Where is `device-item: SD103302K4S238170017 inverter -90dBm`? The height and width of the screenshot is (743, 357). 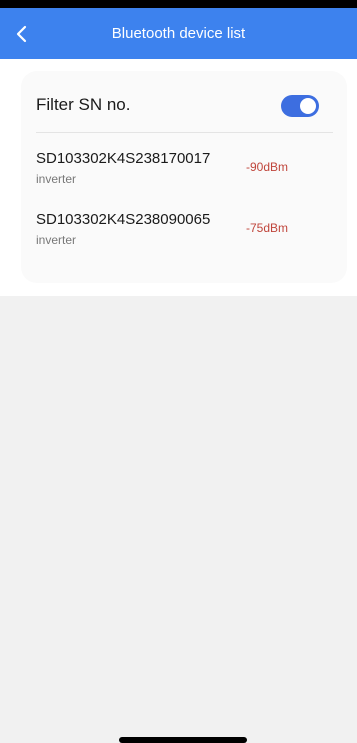
device-item: SD103302K4S238170017 inverter -90dBm is located at coordinates (184, 172).